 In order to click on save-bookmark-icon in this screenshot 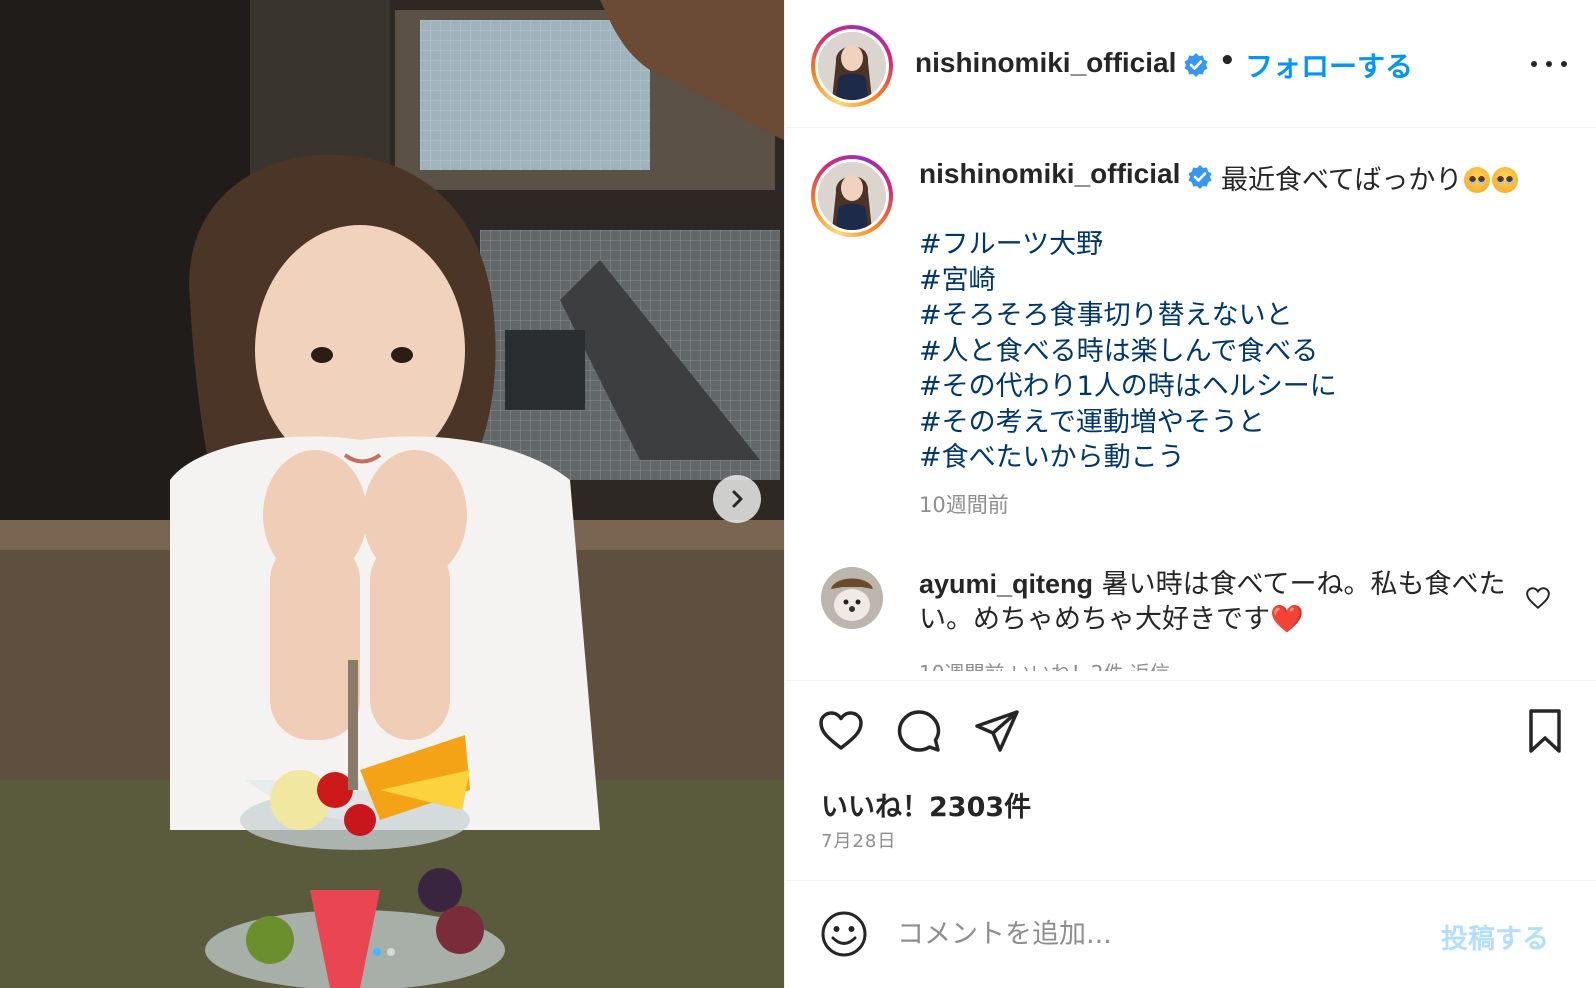, I will do `click(1545, 731)`.